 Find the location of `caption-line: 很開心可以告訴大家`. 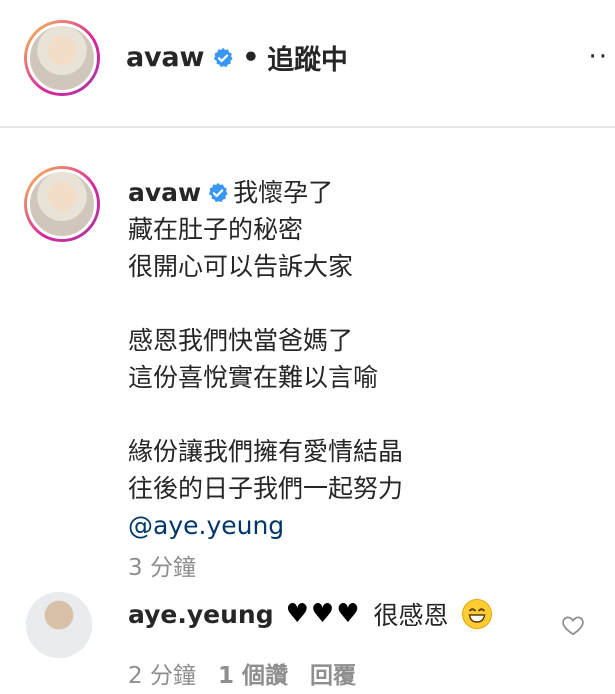

caption-line: 很開心可以告訴大家 is located at coordinates (241, 266).